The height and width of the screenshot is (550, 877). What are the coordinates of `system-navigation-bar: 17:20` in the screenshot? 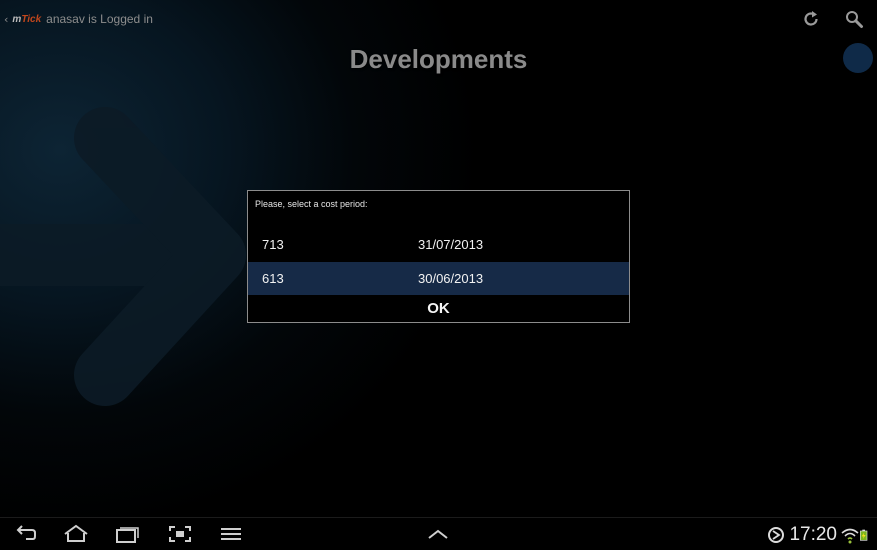 It's located at (438, 533).